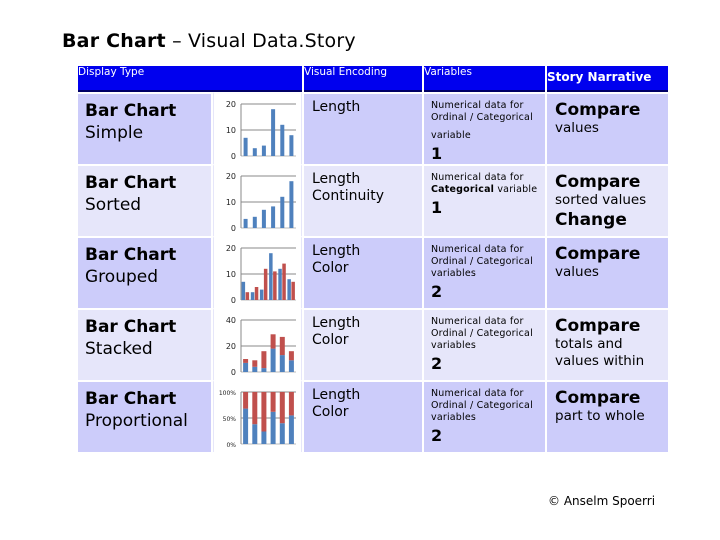 This screenshot has height=540, width=720. I want to click on y-tick-label: 0%, so click(231, 445).